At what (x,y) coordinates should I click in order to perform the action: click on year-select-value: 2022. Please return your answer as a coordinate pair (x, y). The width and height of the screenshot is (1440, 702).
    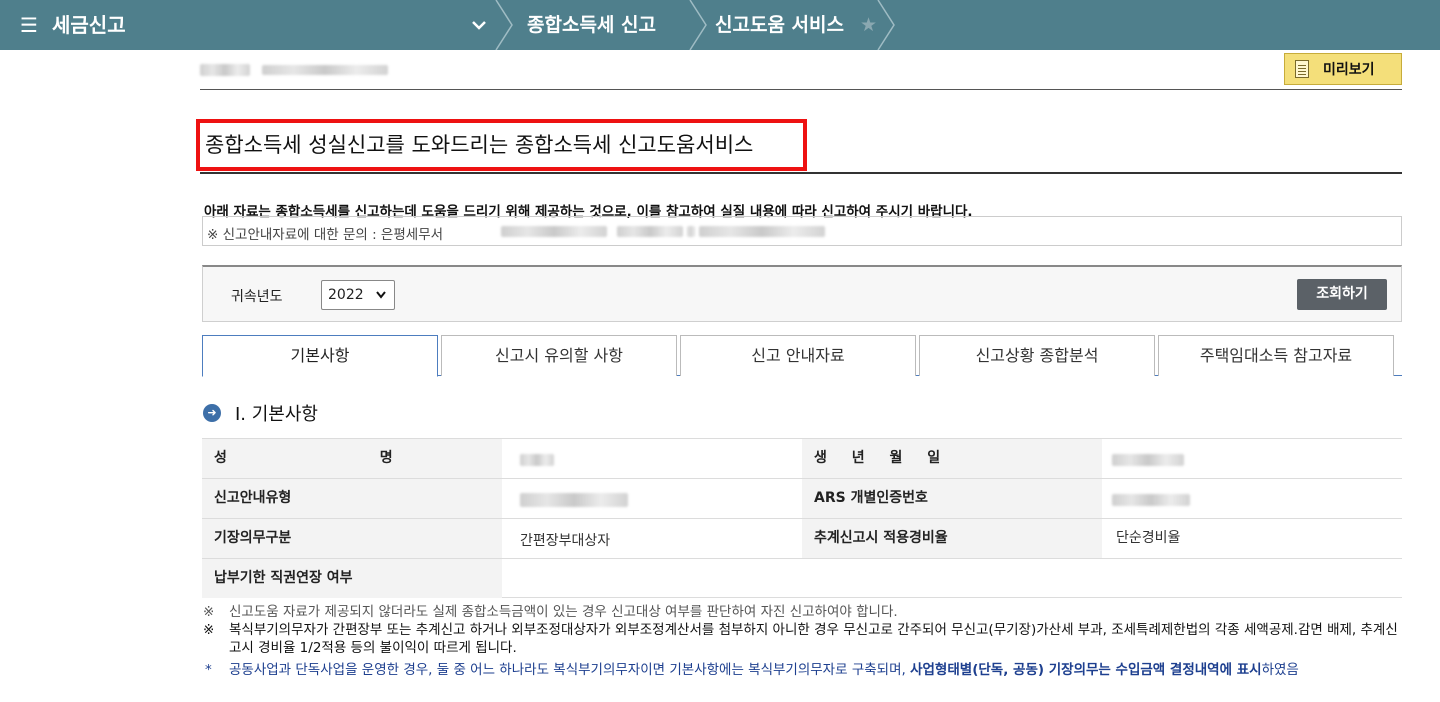
    Looking at the image, I should click on (346, 295).